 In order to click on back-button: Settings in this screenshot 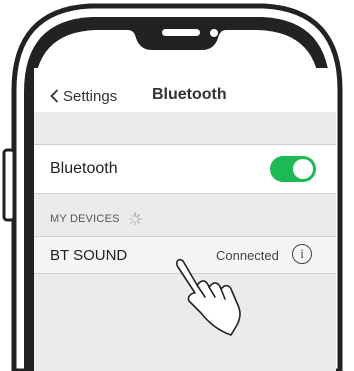, I will do `click(83, 96)`.